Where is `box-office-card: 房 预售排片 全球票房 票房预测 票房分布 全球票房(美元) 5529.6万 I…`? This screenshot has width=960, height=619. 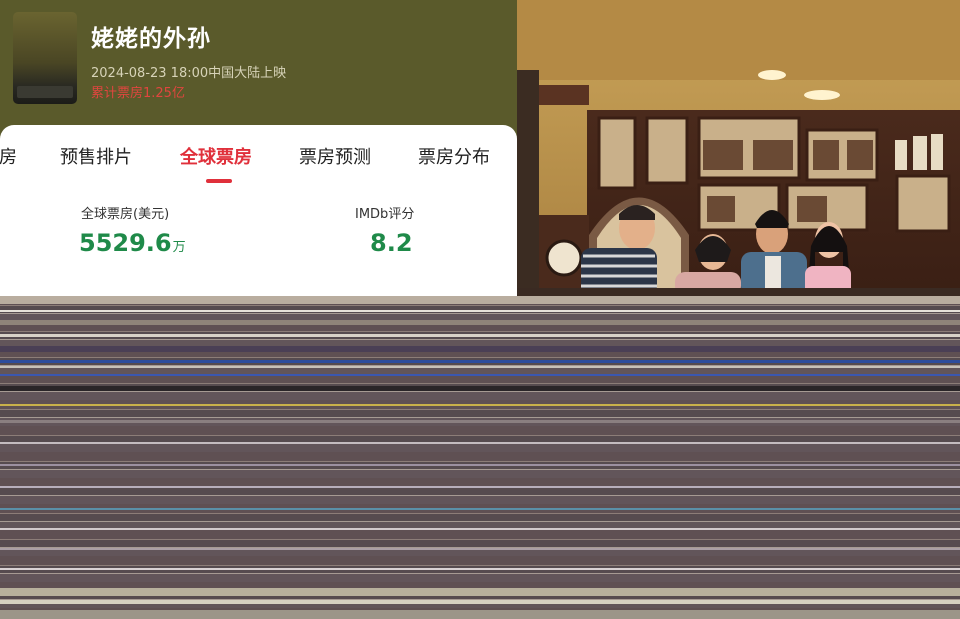 box-office-card: 房 预售排片 全球票房 票房预测 票房分布 全球票房(美元) 5529.6万 I… is located at coordinates (258, 210).